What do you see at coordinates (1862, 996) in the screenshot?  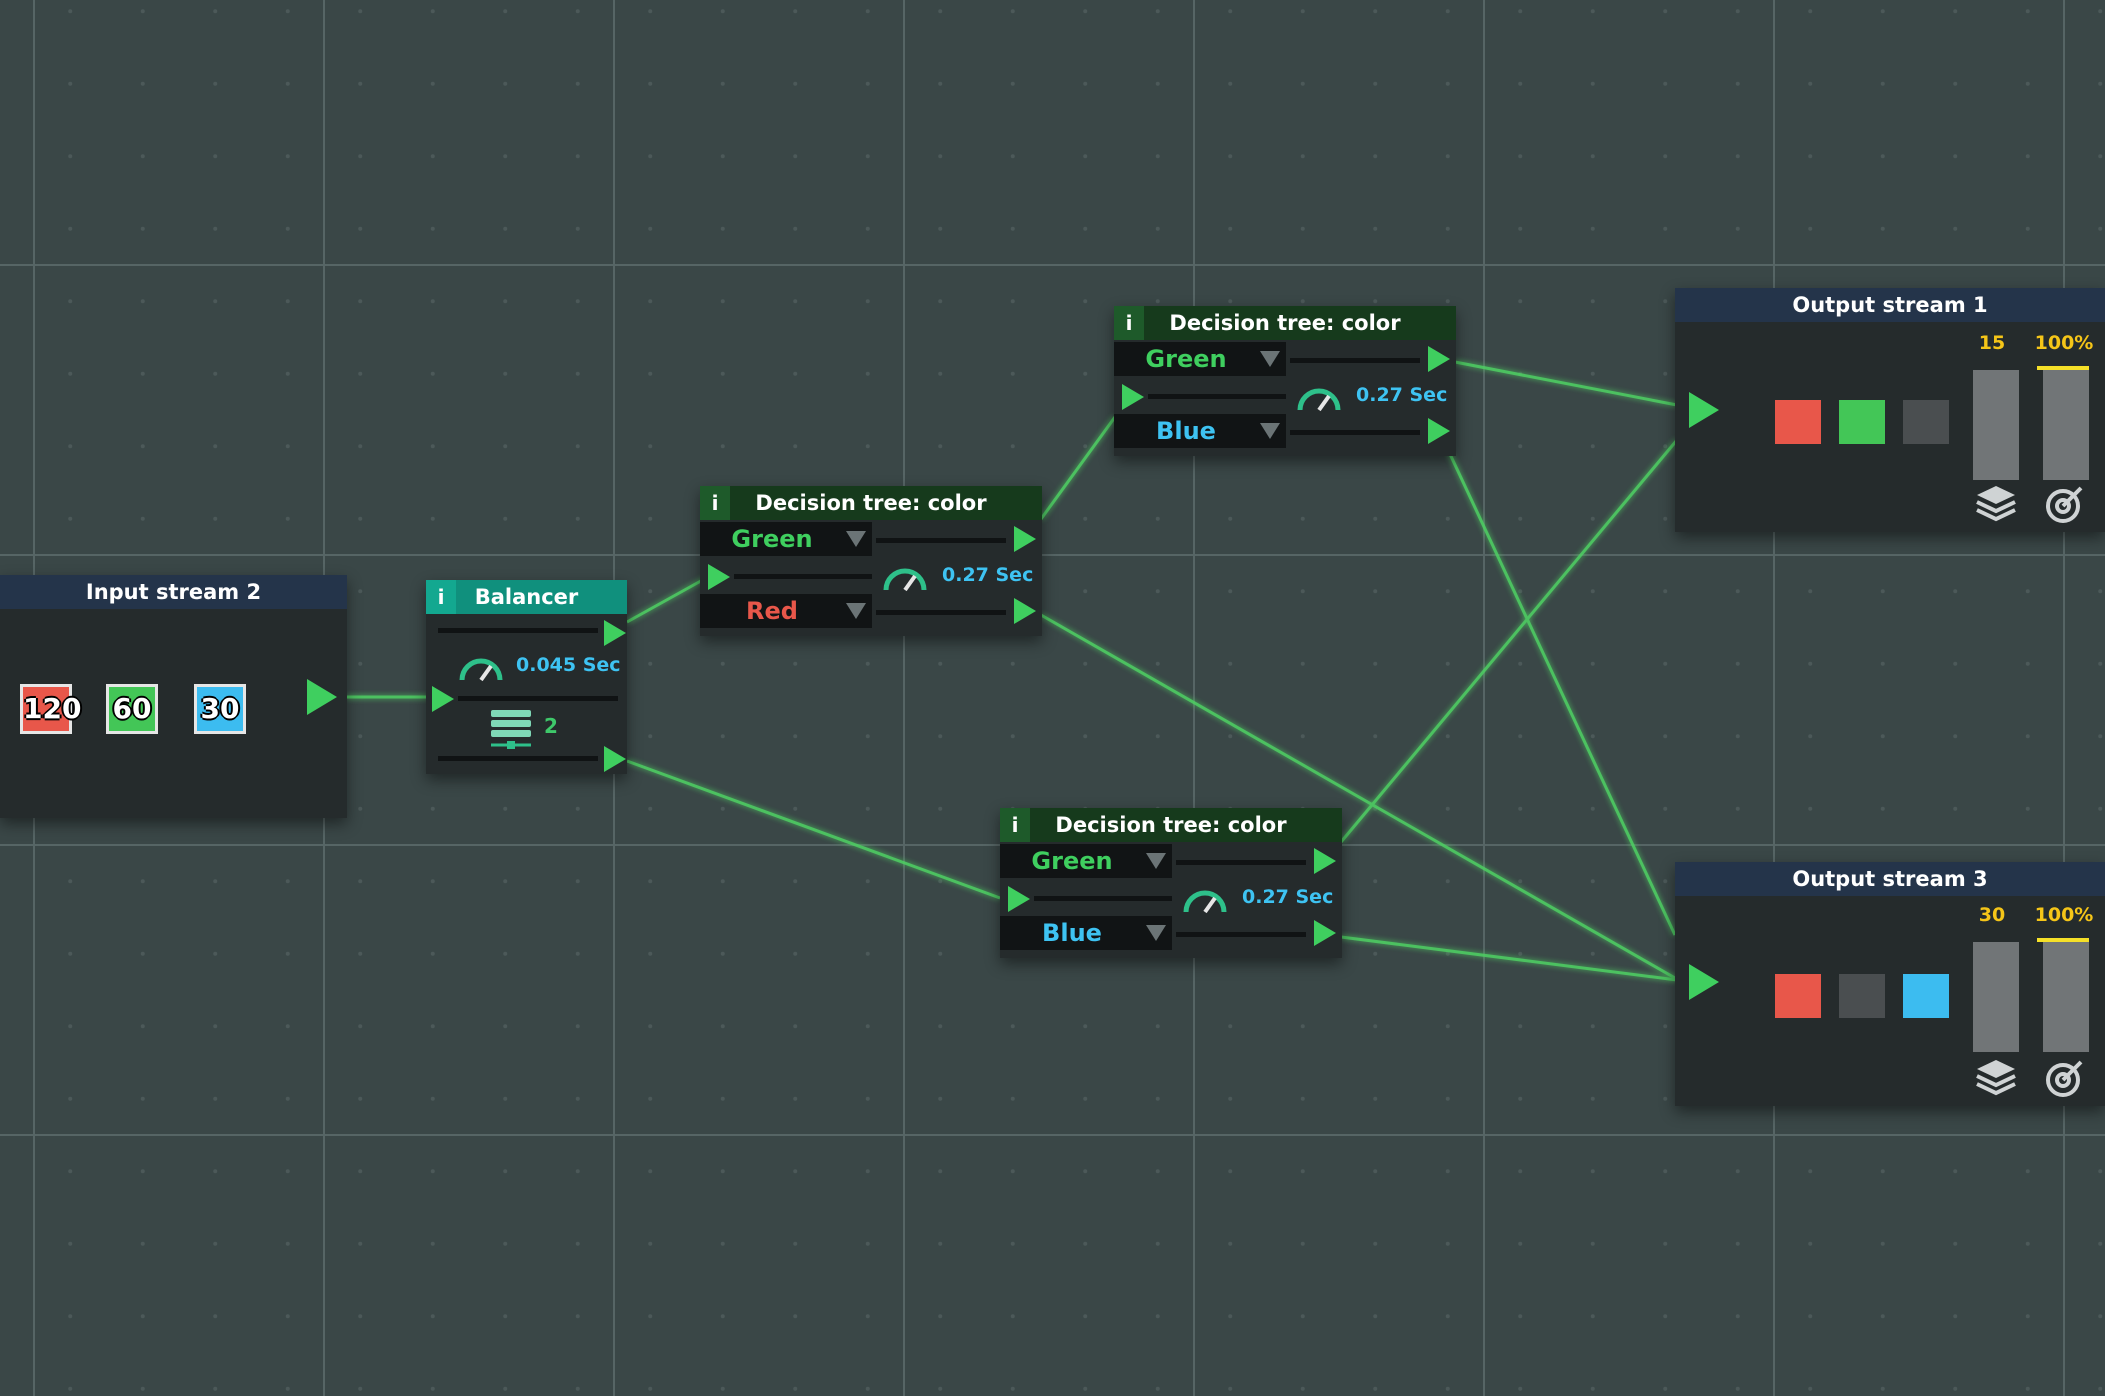 I see `color-slot` at bounding box center [1862, 996].